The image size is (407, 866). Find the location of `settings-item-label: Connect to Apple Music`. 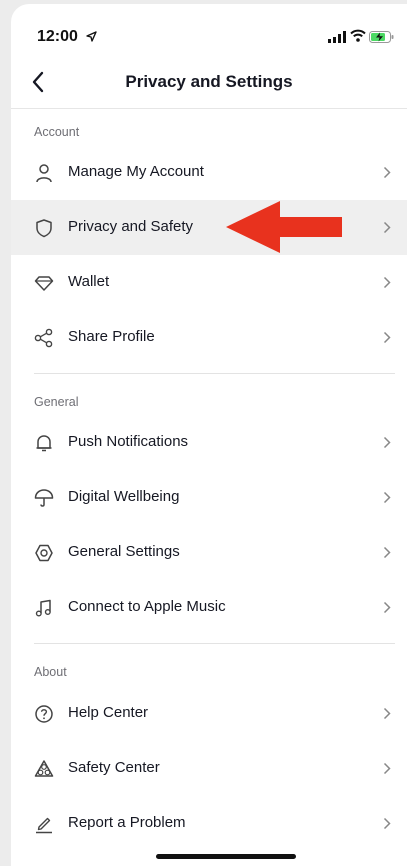

settings-item-label: Connect to Apple Music is located at coordinates (147, 606).